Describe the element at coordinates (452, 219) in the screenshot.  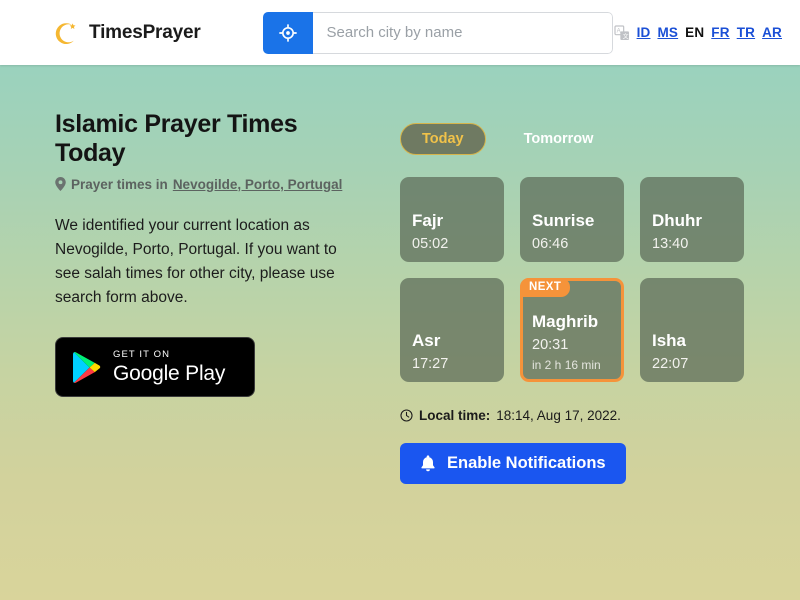
I see `prayer-card-fajr: Fajr 05:02` at that location.